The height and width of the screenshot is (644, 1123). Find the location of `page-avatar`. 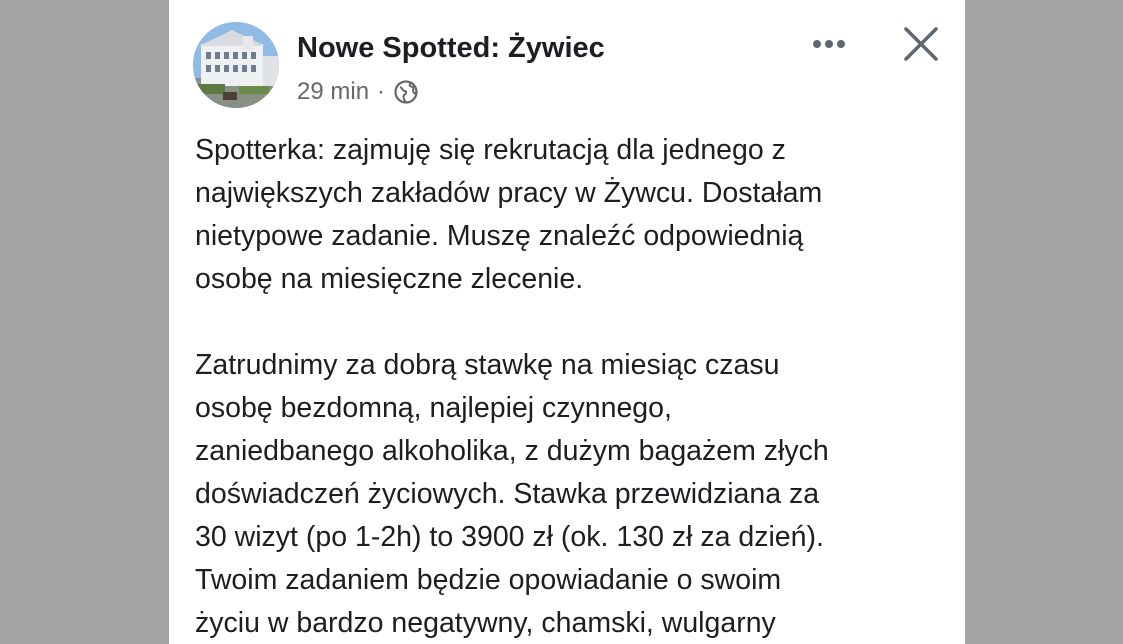

page-avatar is located at coordinates (236, 65).